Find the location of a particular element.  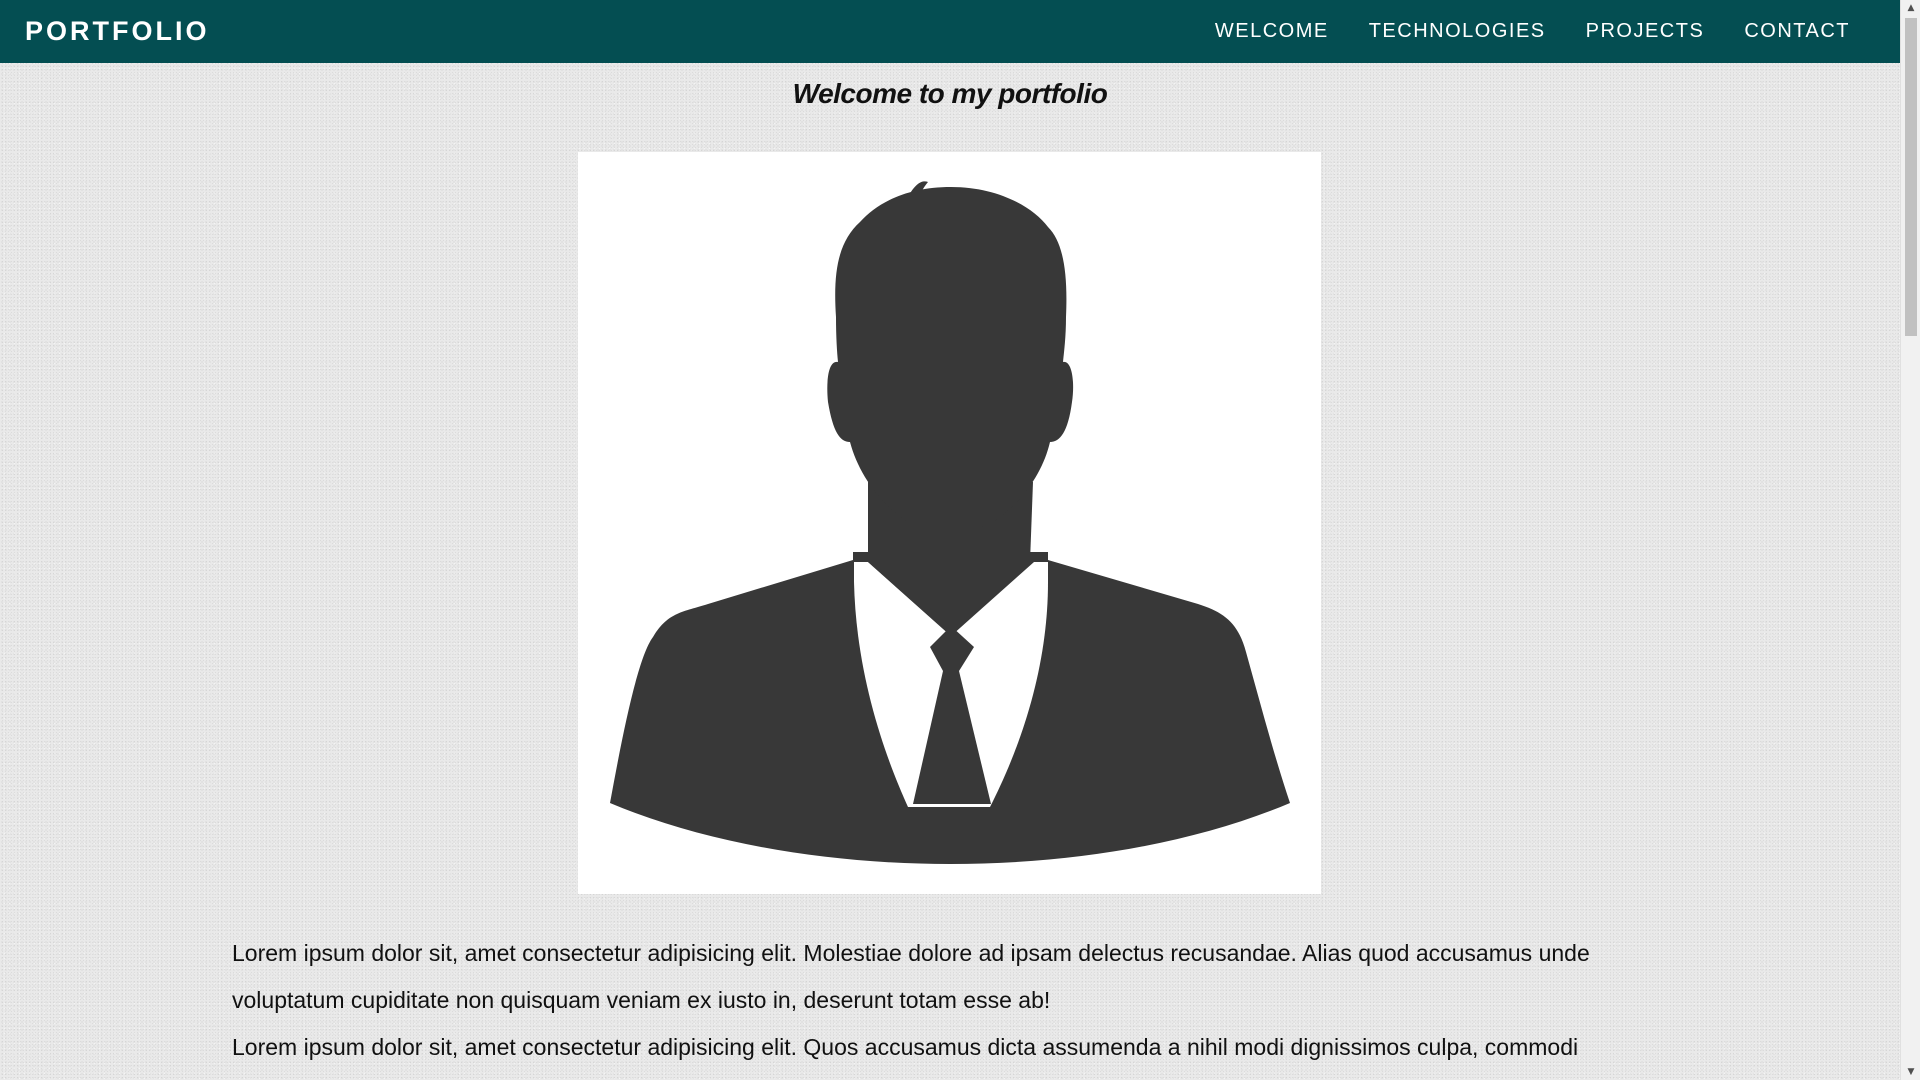

scroll-up-icon: ▲ is located at coordinates (1910, 8).